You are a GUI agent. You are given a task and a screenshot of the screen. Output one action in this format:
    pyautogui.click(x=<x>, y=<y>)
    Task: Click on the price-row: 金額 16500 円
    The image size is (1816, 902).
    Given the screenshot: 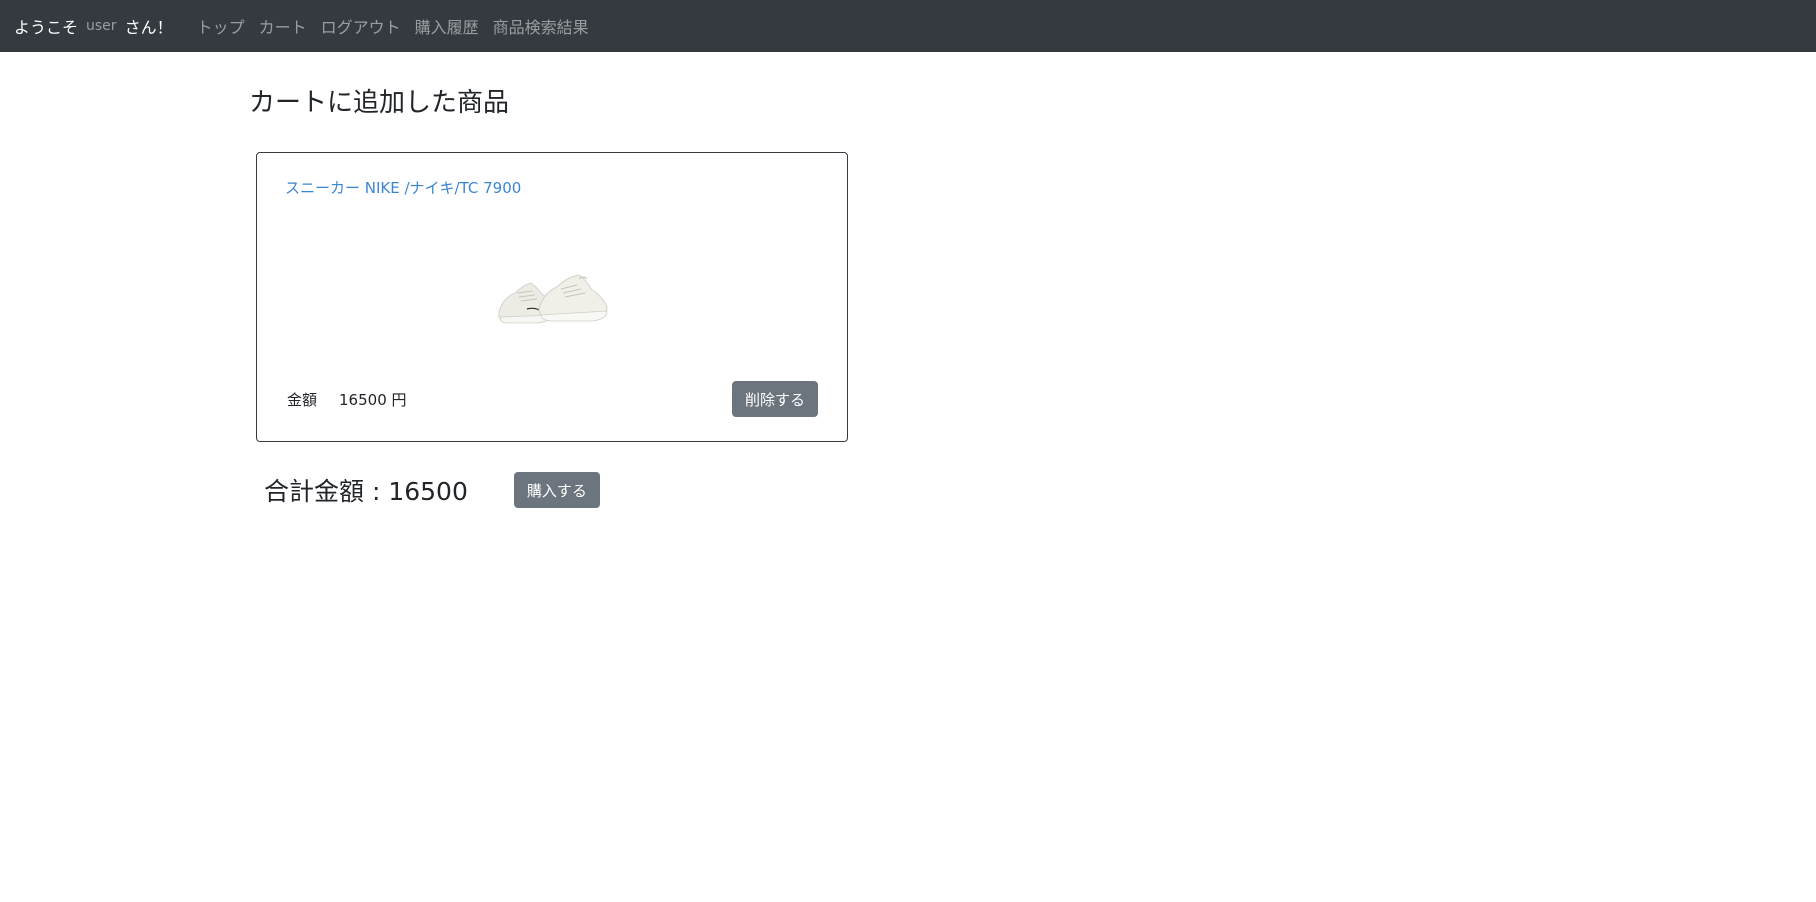 What is the action you would take?
    pyautogui.click(x=347, y=399)
    